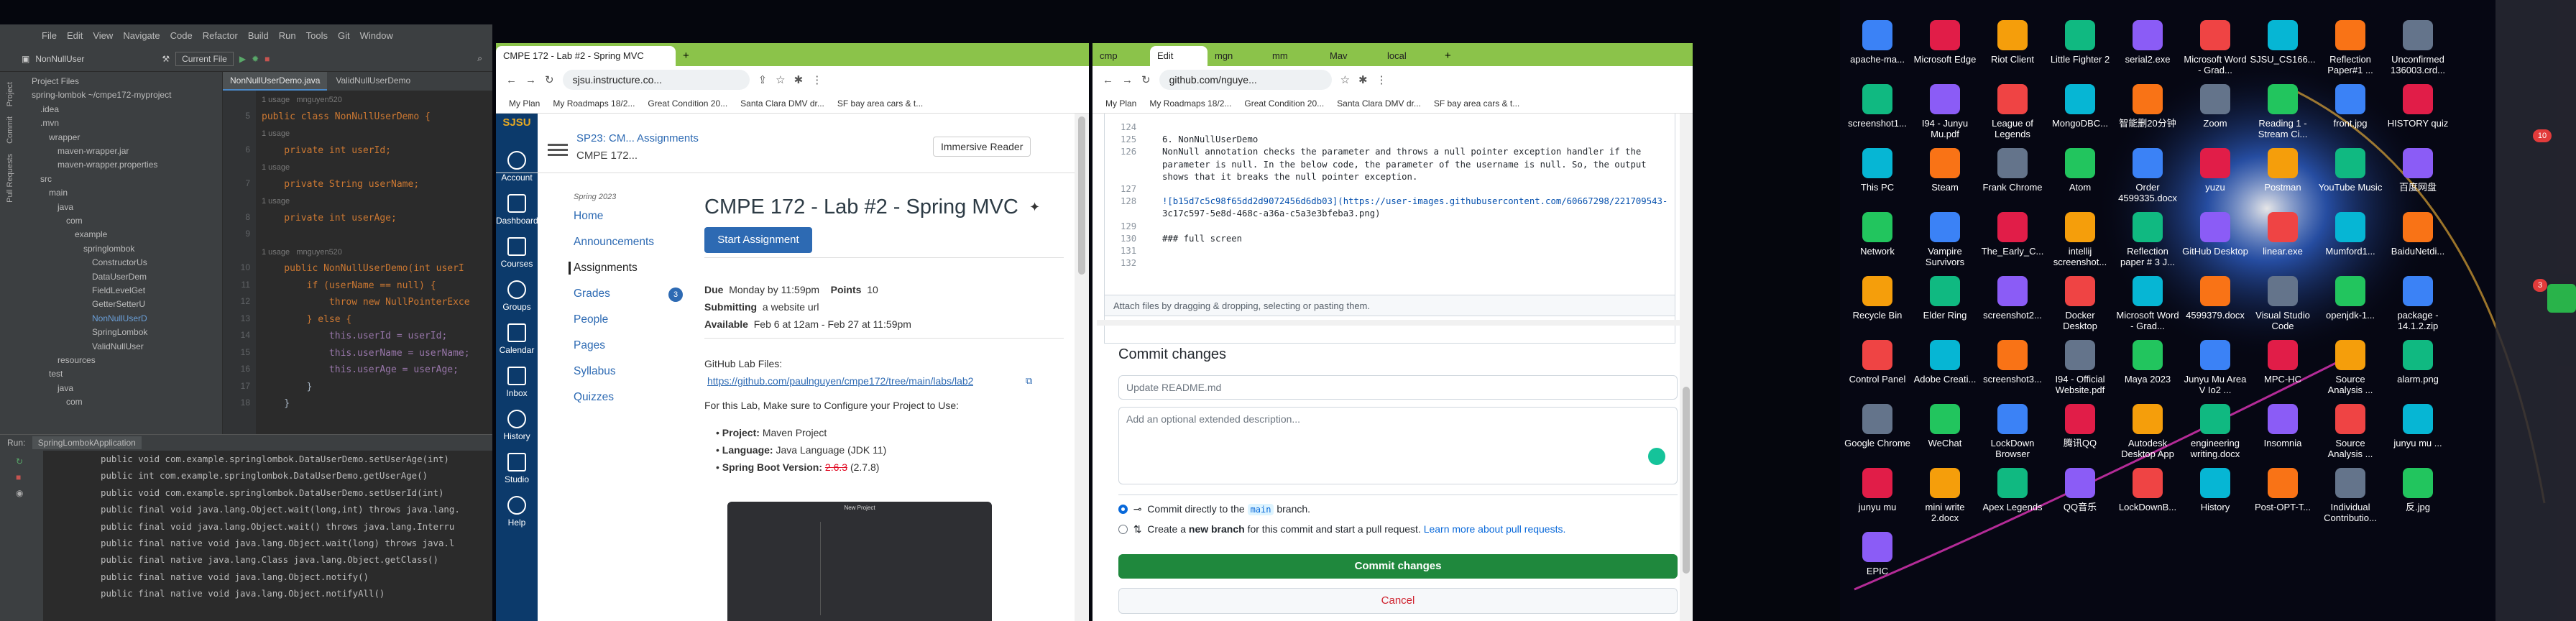 Image resolution: width=2576 pixels, height=621 pixels. Describe the element at coordinates (344, 35) in the screenshot. I see `menu-git: Git` at that location.